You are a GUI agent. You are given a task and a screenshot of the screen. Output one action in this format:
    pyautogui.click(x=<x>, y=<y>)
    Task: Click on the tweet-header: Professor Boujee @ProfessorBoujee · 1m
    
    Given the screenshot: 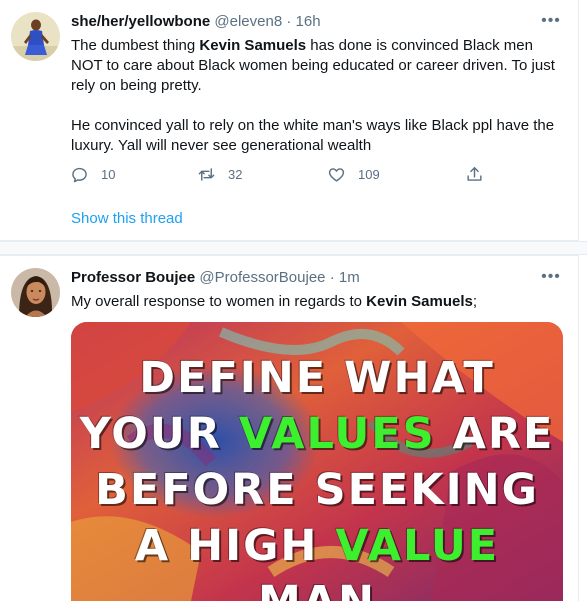 What is the action you would take?
    pyautogui.click(x=309, y=278)
    